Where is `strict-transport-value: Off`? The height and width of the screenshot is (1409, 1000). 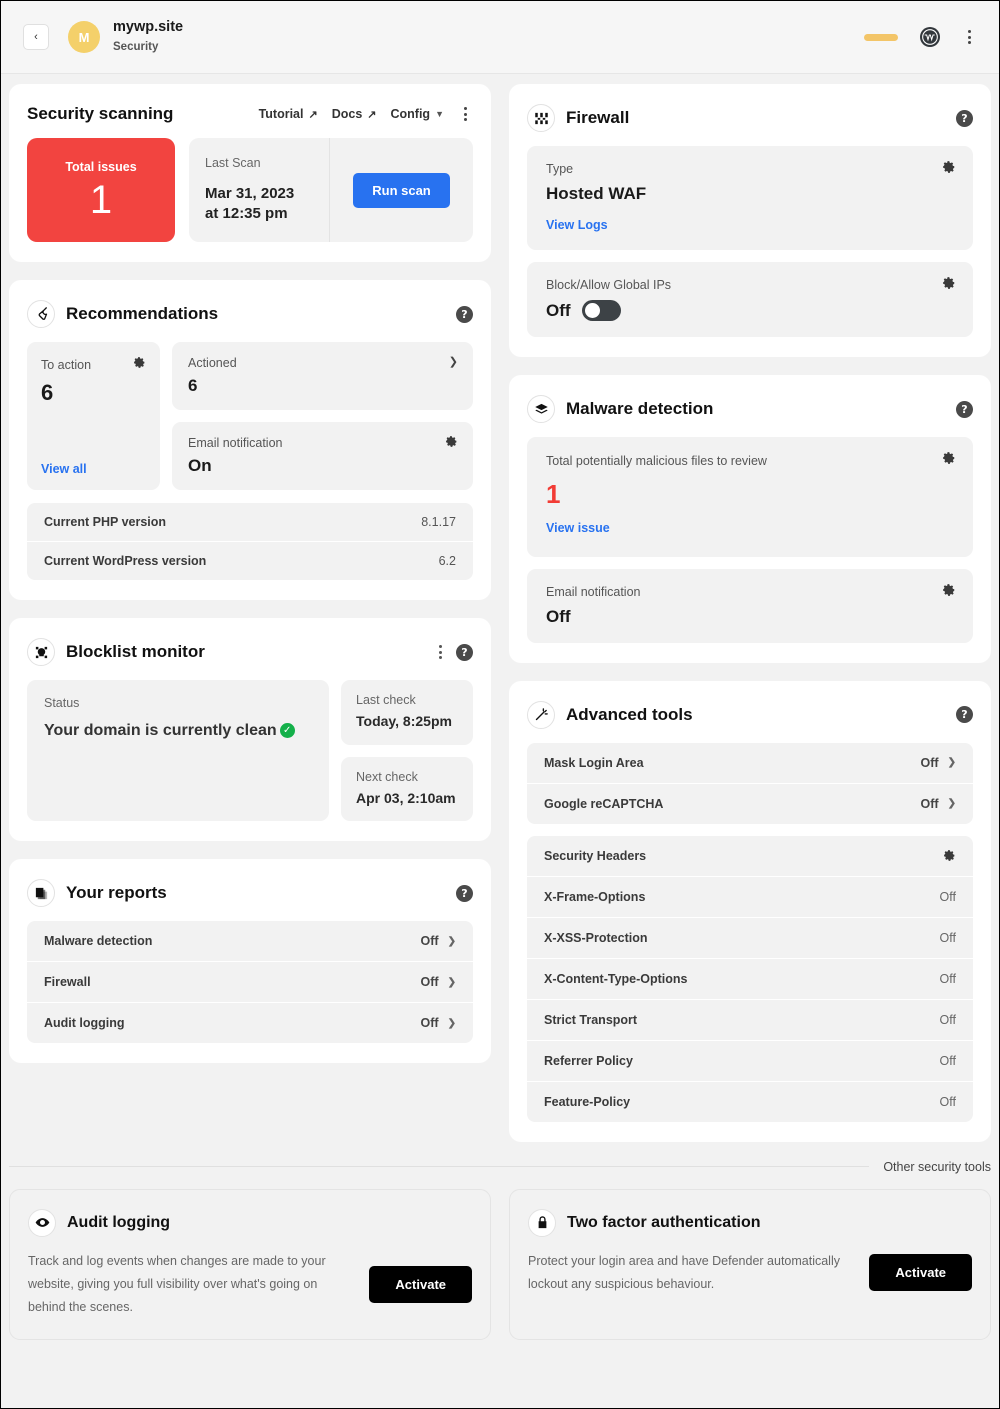 strict-transport-value: Off is located at coordinates (947, 1019).